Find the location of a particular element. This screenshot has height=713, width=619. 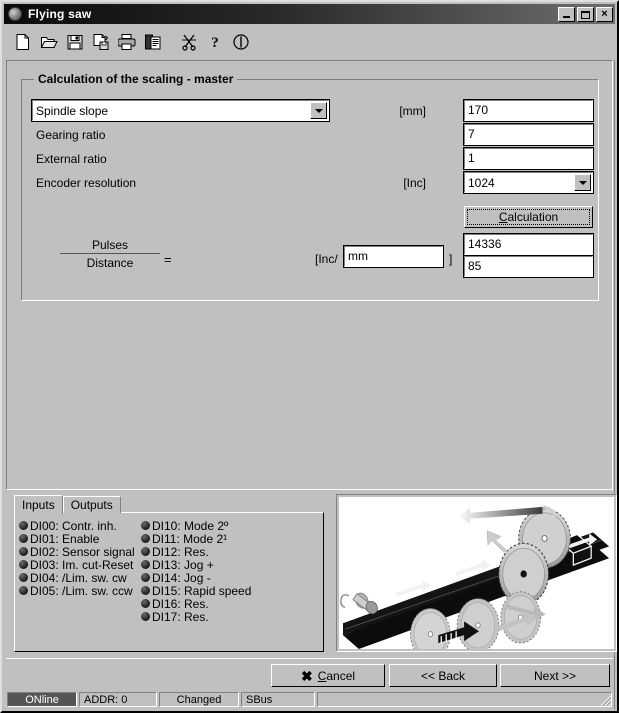

list-item: DI17: Res. is located at coordinates (216, 616).